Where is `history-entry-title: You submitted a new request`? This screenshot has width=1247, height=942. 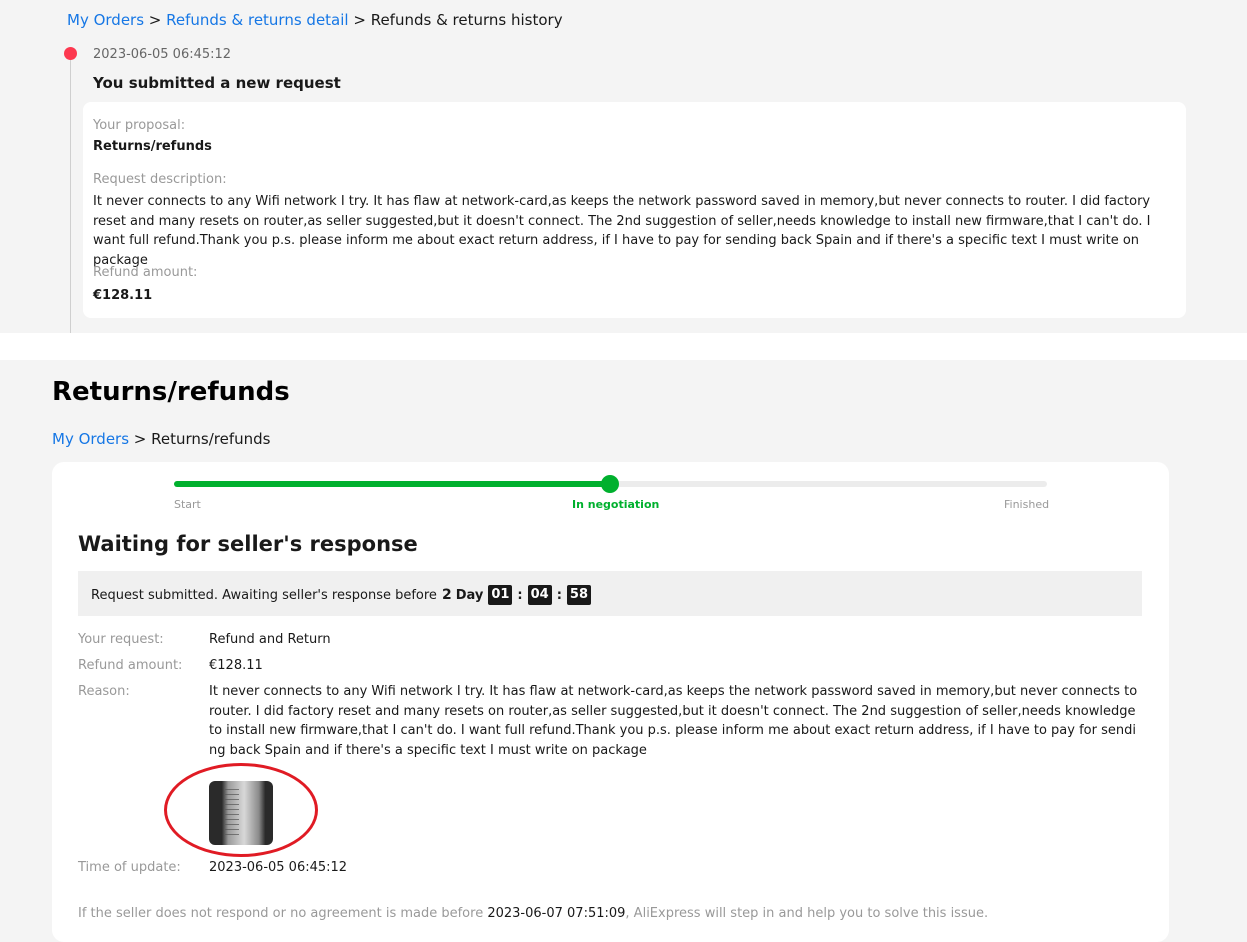
history-entry-title: You submitted a new request is located at coordinates (217, 83).